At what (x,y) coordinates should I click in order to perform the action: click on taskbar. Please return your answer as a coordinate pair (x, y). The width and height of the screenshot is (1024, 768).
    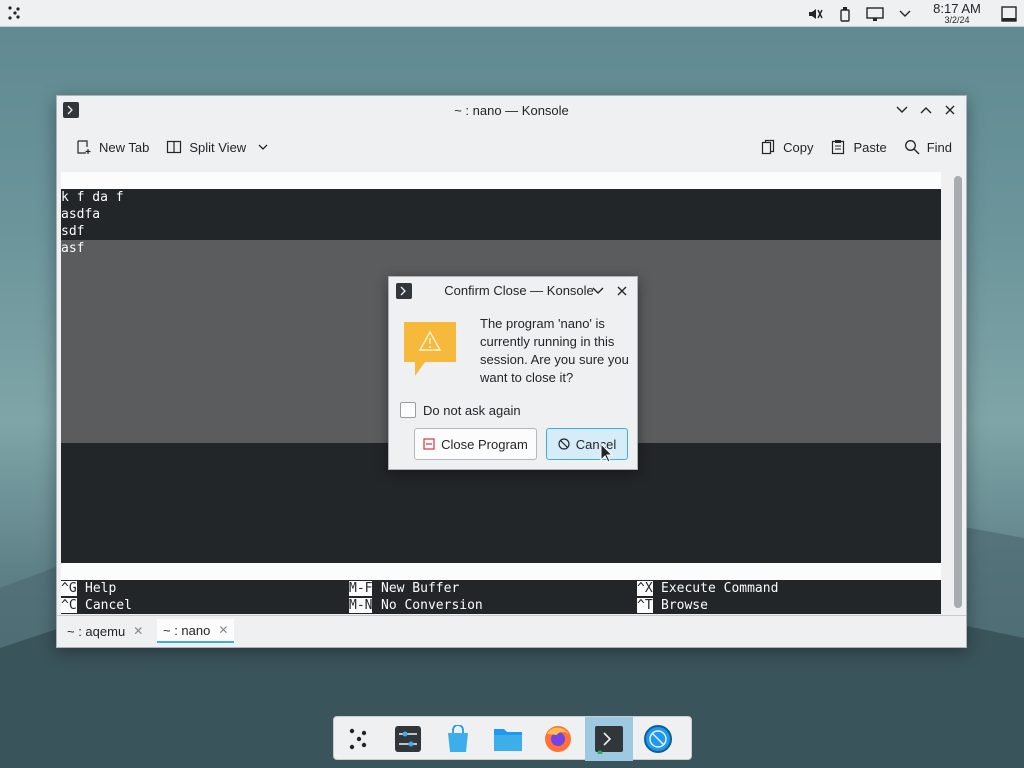
    Looking at the image, I should click on (512, 738).